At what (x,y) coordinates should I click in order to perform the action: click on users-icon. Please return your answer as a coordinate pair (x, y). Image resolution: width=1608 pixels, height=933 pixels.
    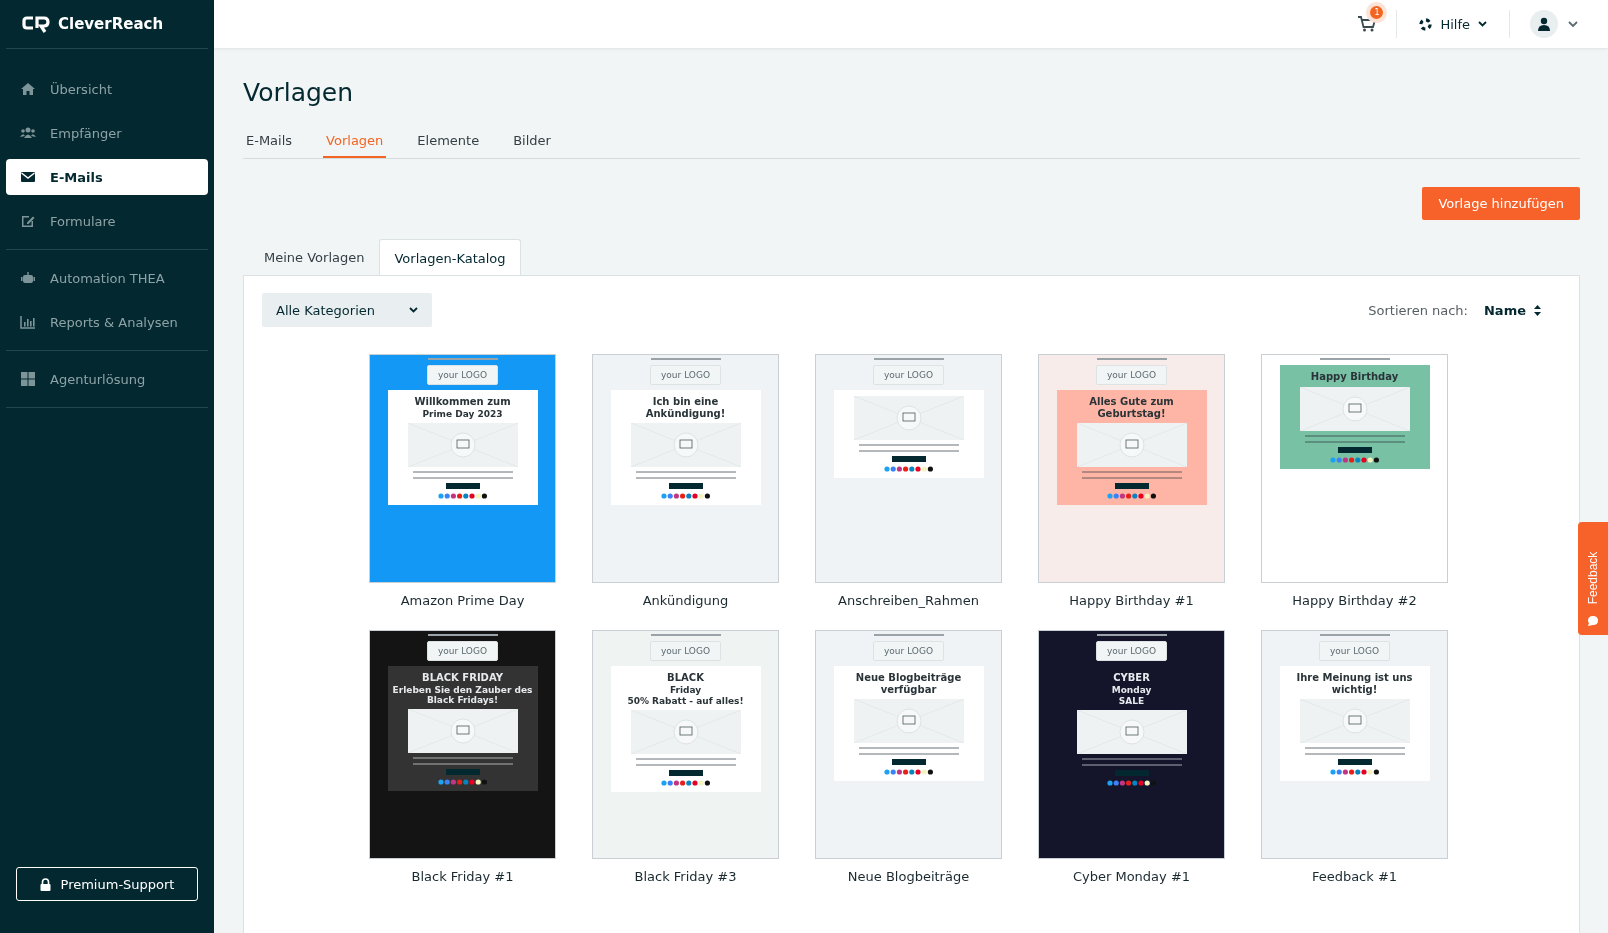
    Looking at the image, I should click on (28, 133).